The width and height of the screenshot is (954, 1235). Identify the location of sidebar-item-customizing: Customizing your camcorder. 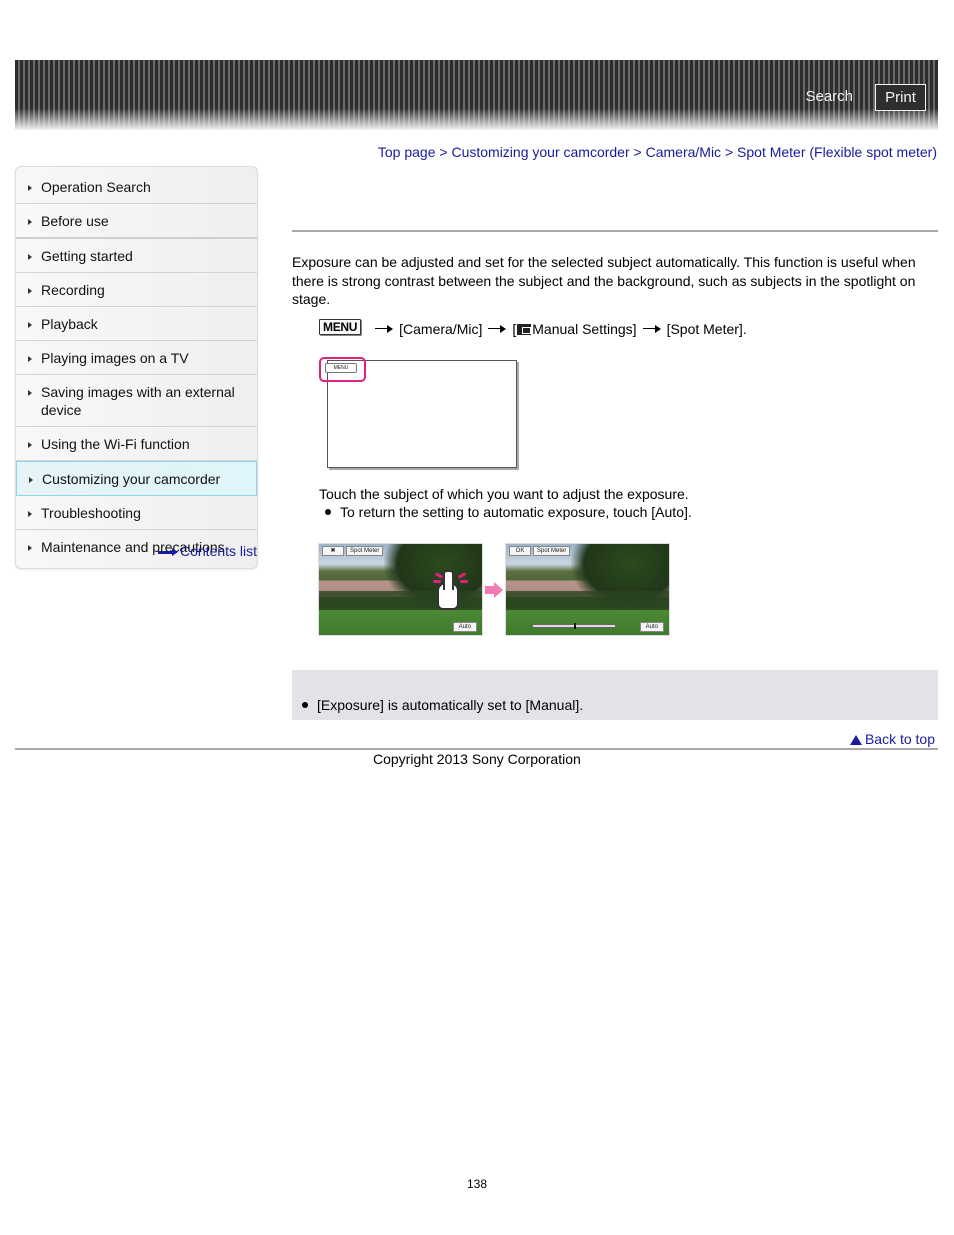
(136, 478).